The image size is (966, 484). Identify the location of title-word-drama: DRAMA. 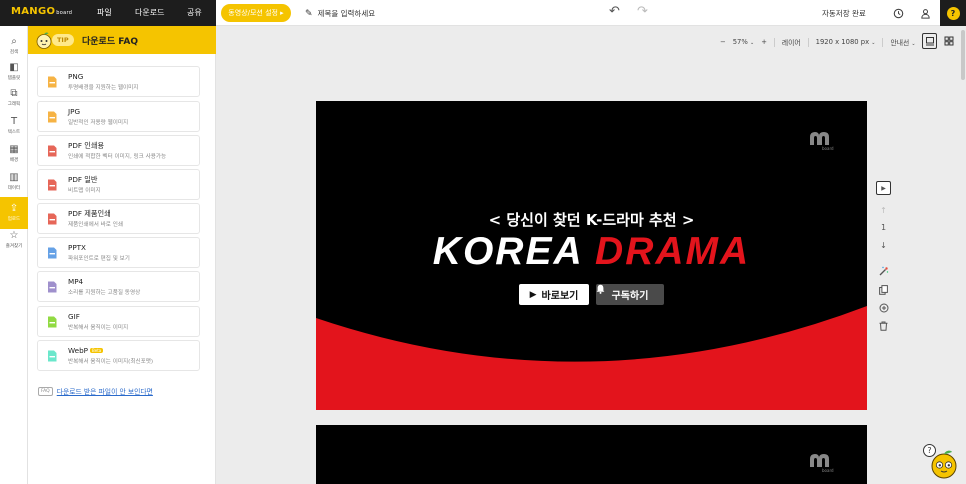
(673, 251).